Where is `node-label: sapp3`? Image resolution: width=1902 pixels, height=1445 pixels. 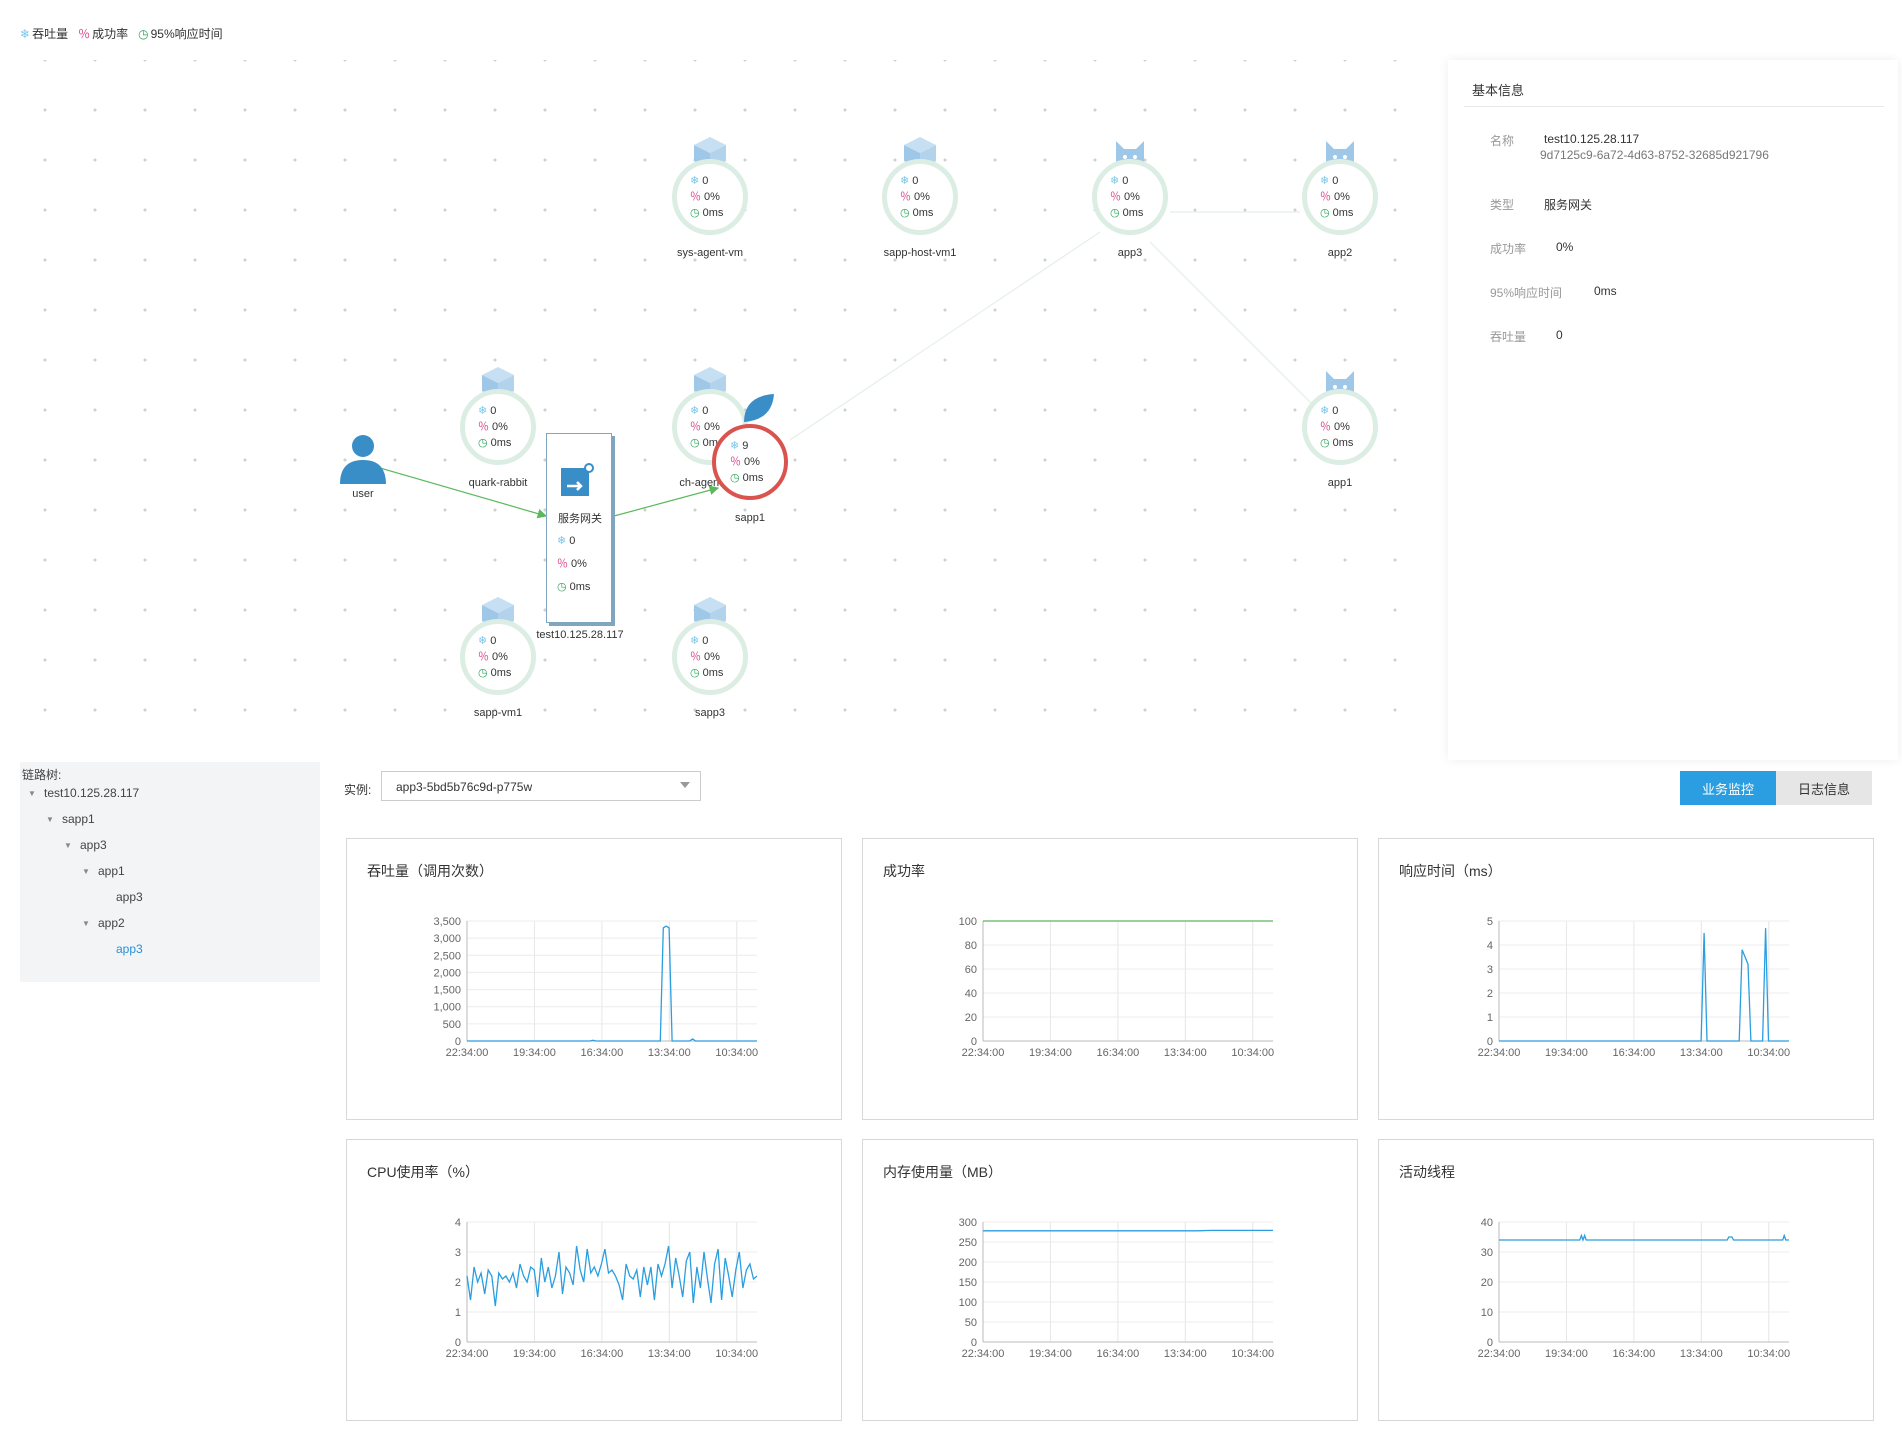
node-label: sapp3 is located at coordinates (710, 713).